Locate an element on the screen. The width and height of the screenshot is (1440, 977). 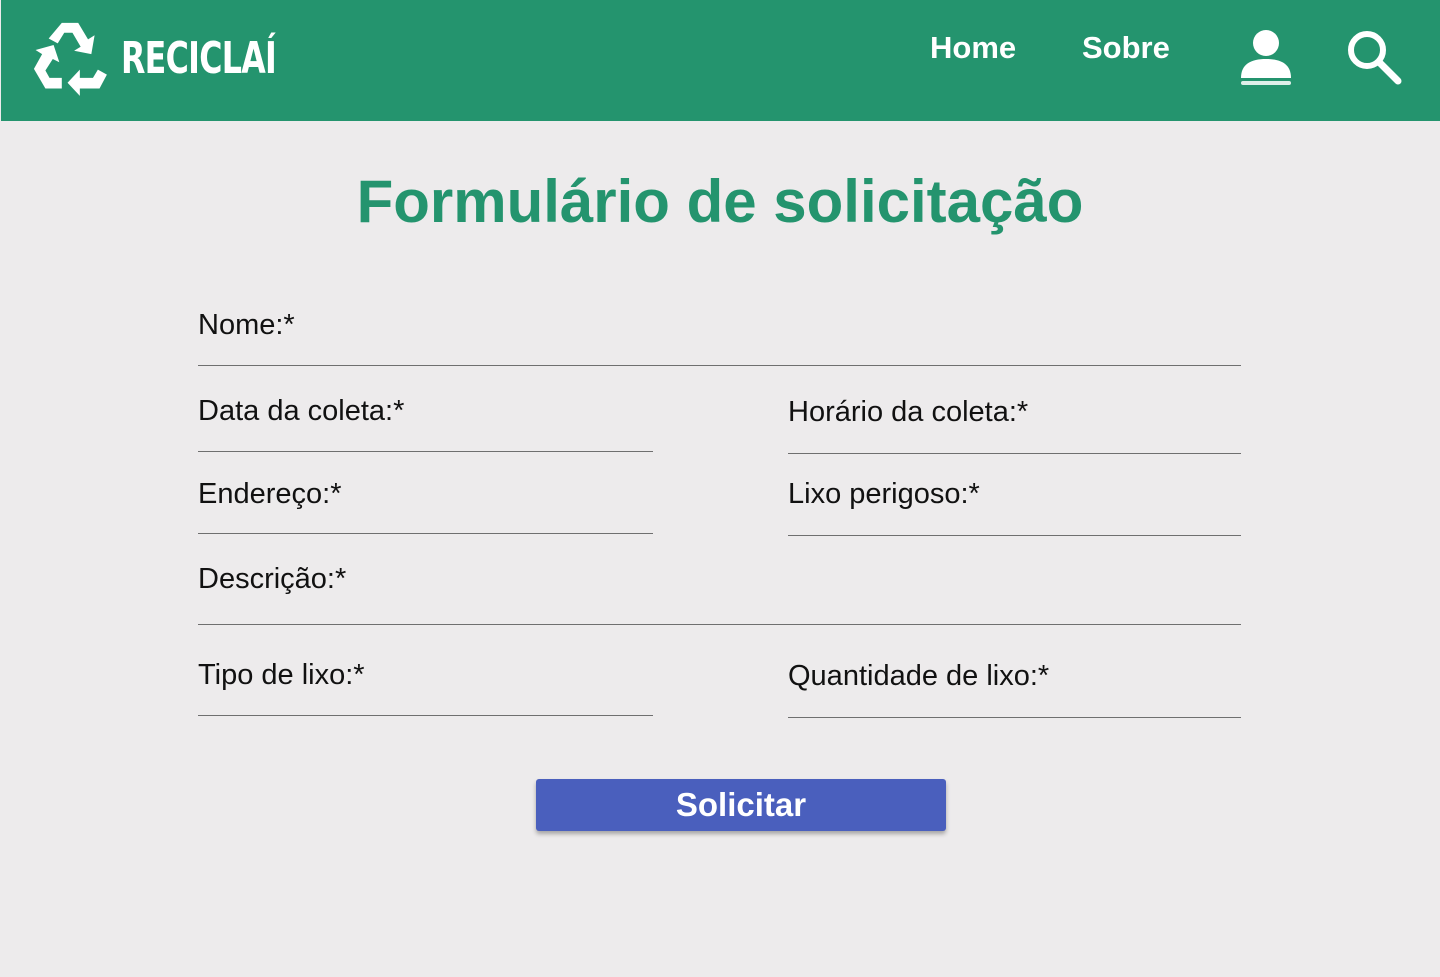
quantidade-lixo-field: Quantidade de lixo:* is located at coordinates (1014, 689).